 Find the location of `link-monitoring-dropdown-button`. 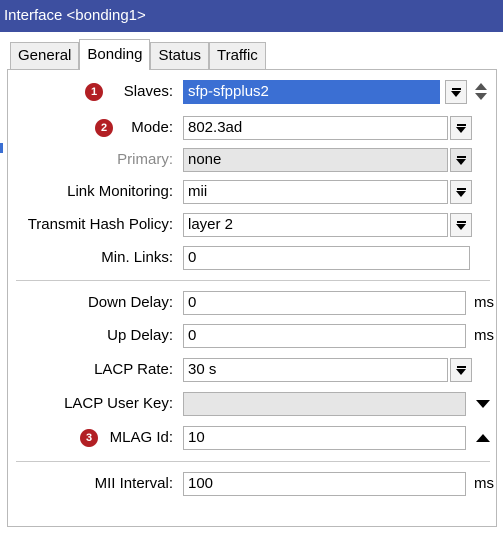

link-monitoring-dropdown-button is located at coordinates (461, 192).